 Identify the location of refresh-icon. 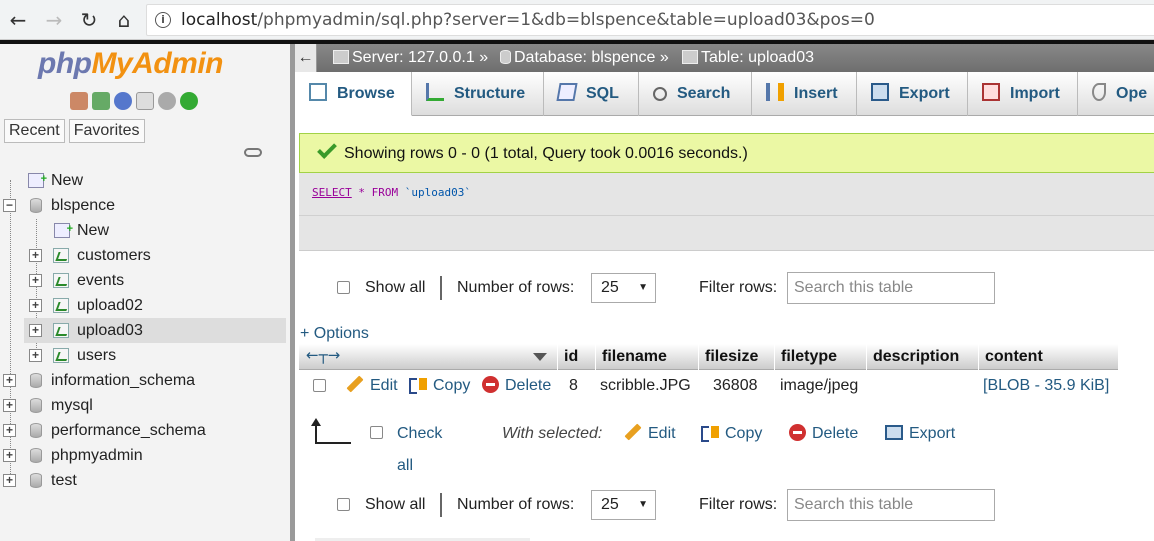
(189, 101).